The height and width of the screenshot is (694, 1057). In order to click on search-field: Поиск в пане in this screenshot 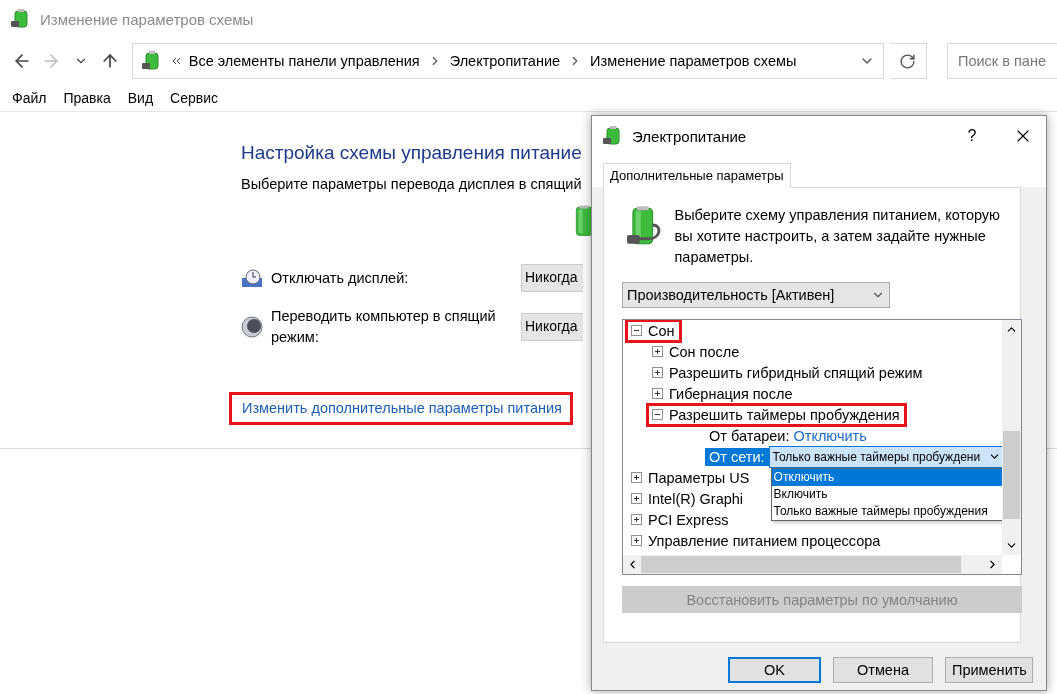, I will do `click(1002, 61)`.